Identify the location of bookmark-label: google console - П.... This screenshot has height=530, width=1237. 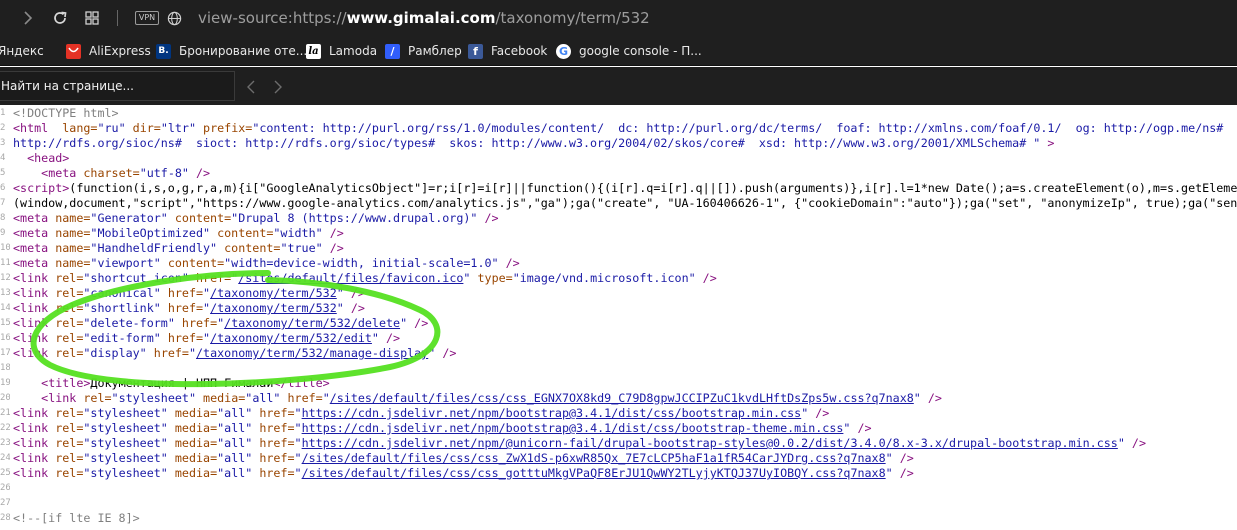
(640, 51).